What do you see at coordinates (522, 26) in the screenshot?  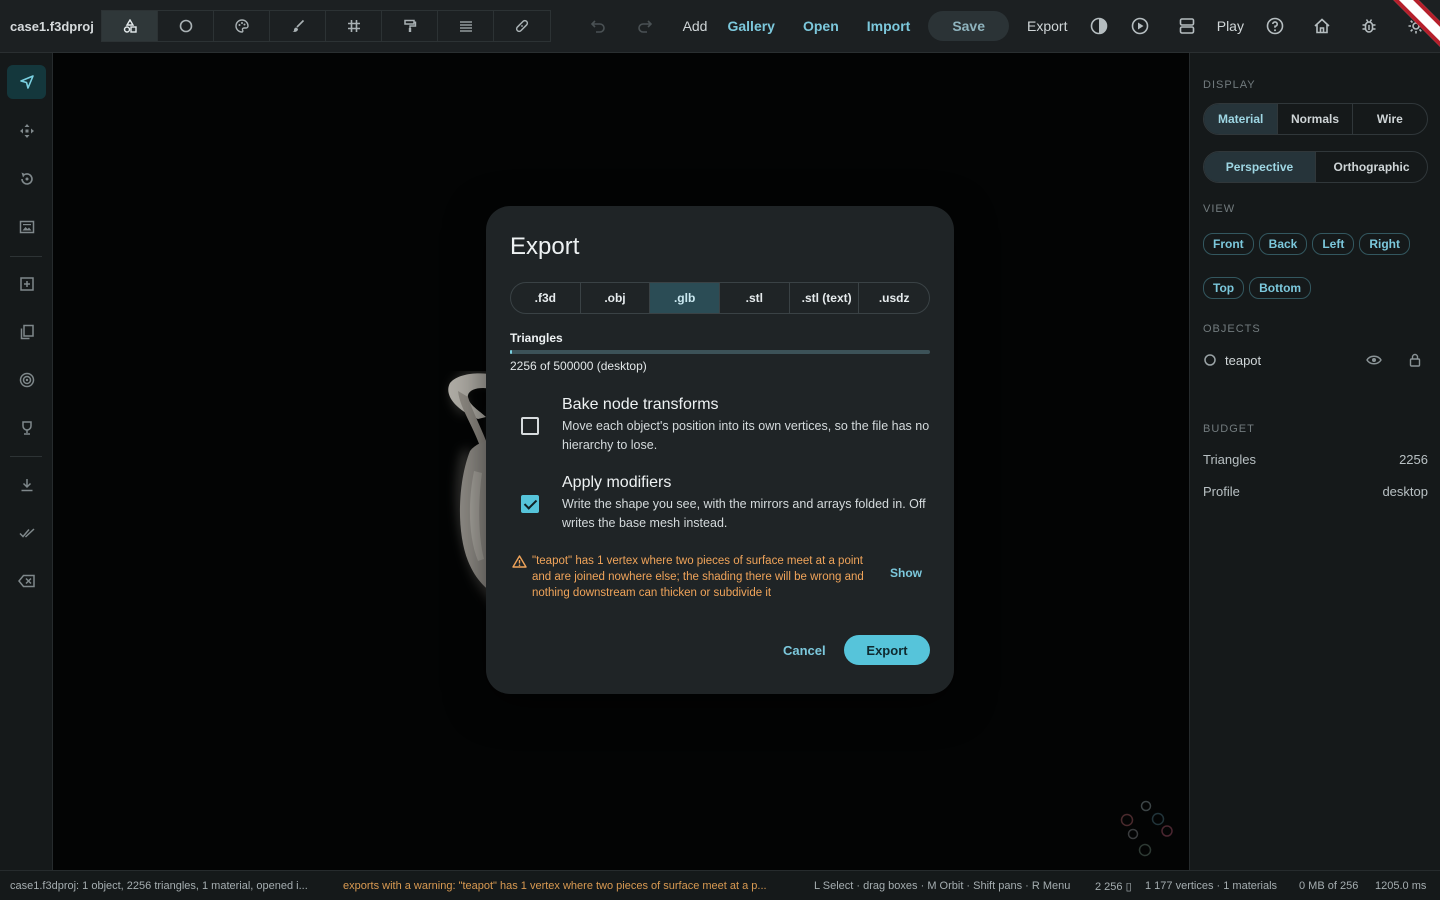 I see `bandage-icon` at bounding box center [522, 26].